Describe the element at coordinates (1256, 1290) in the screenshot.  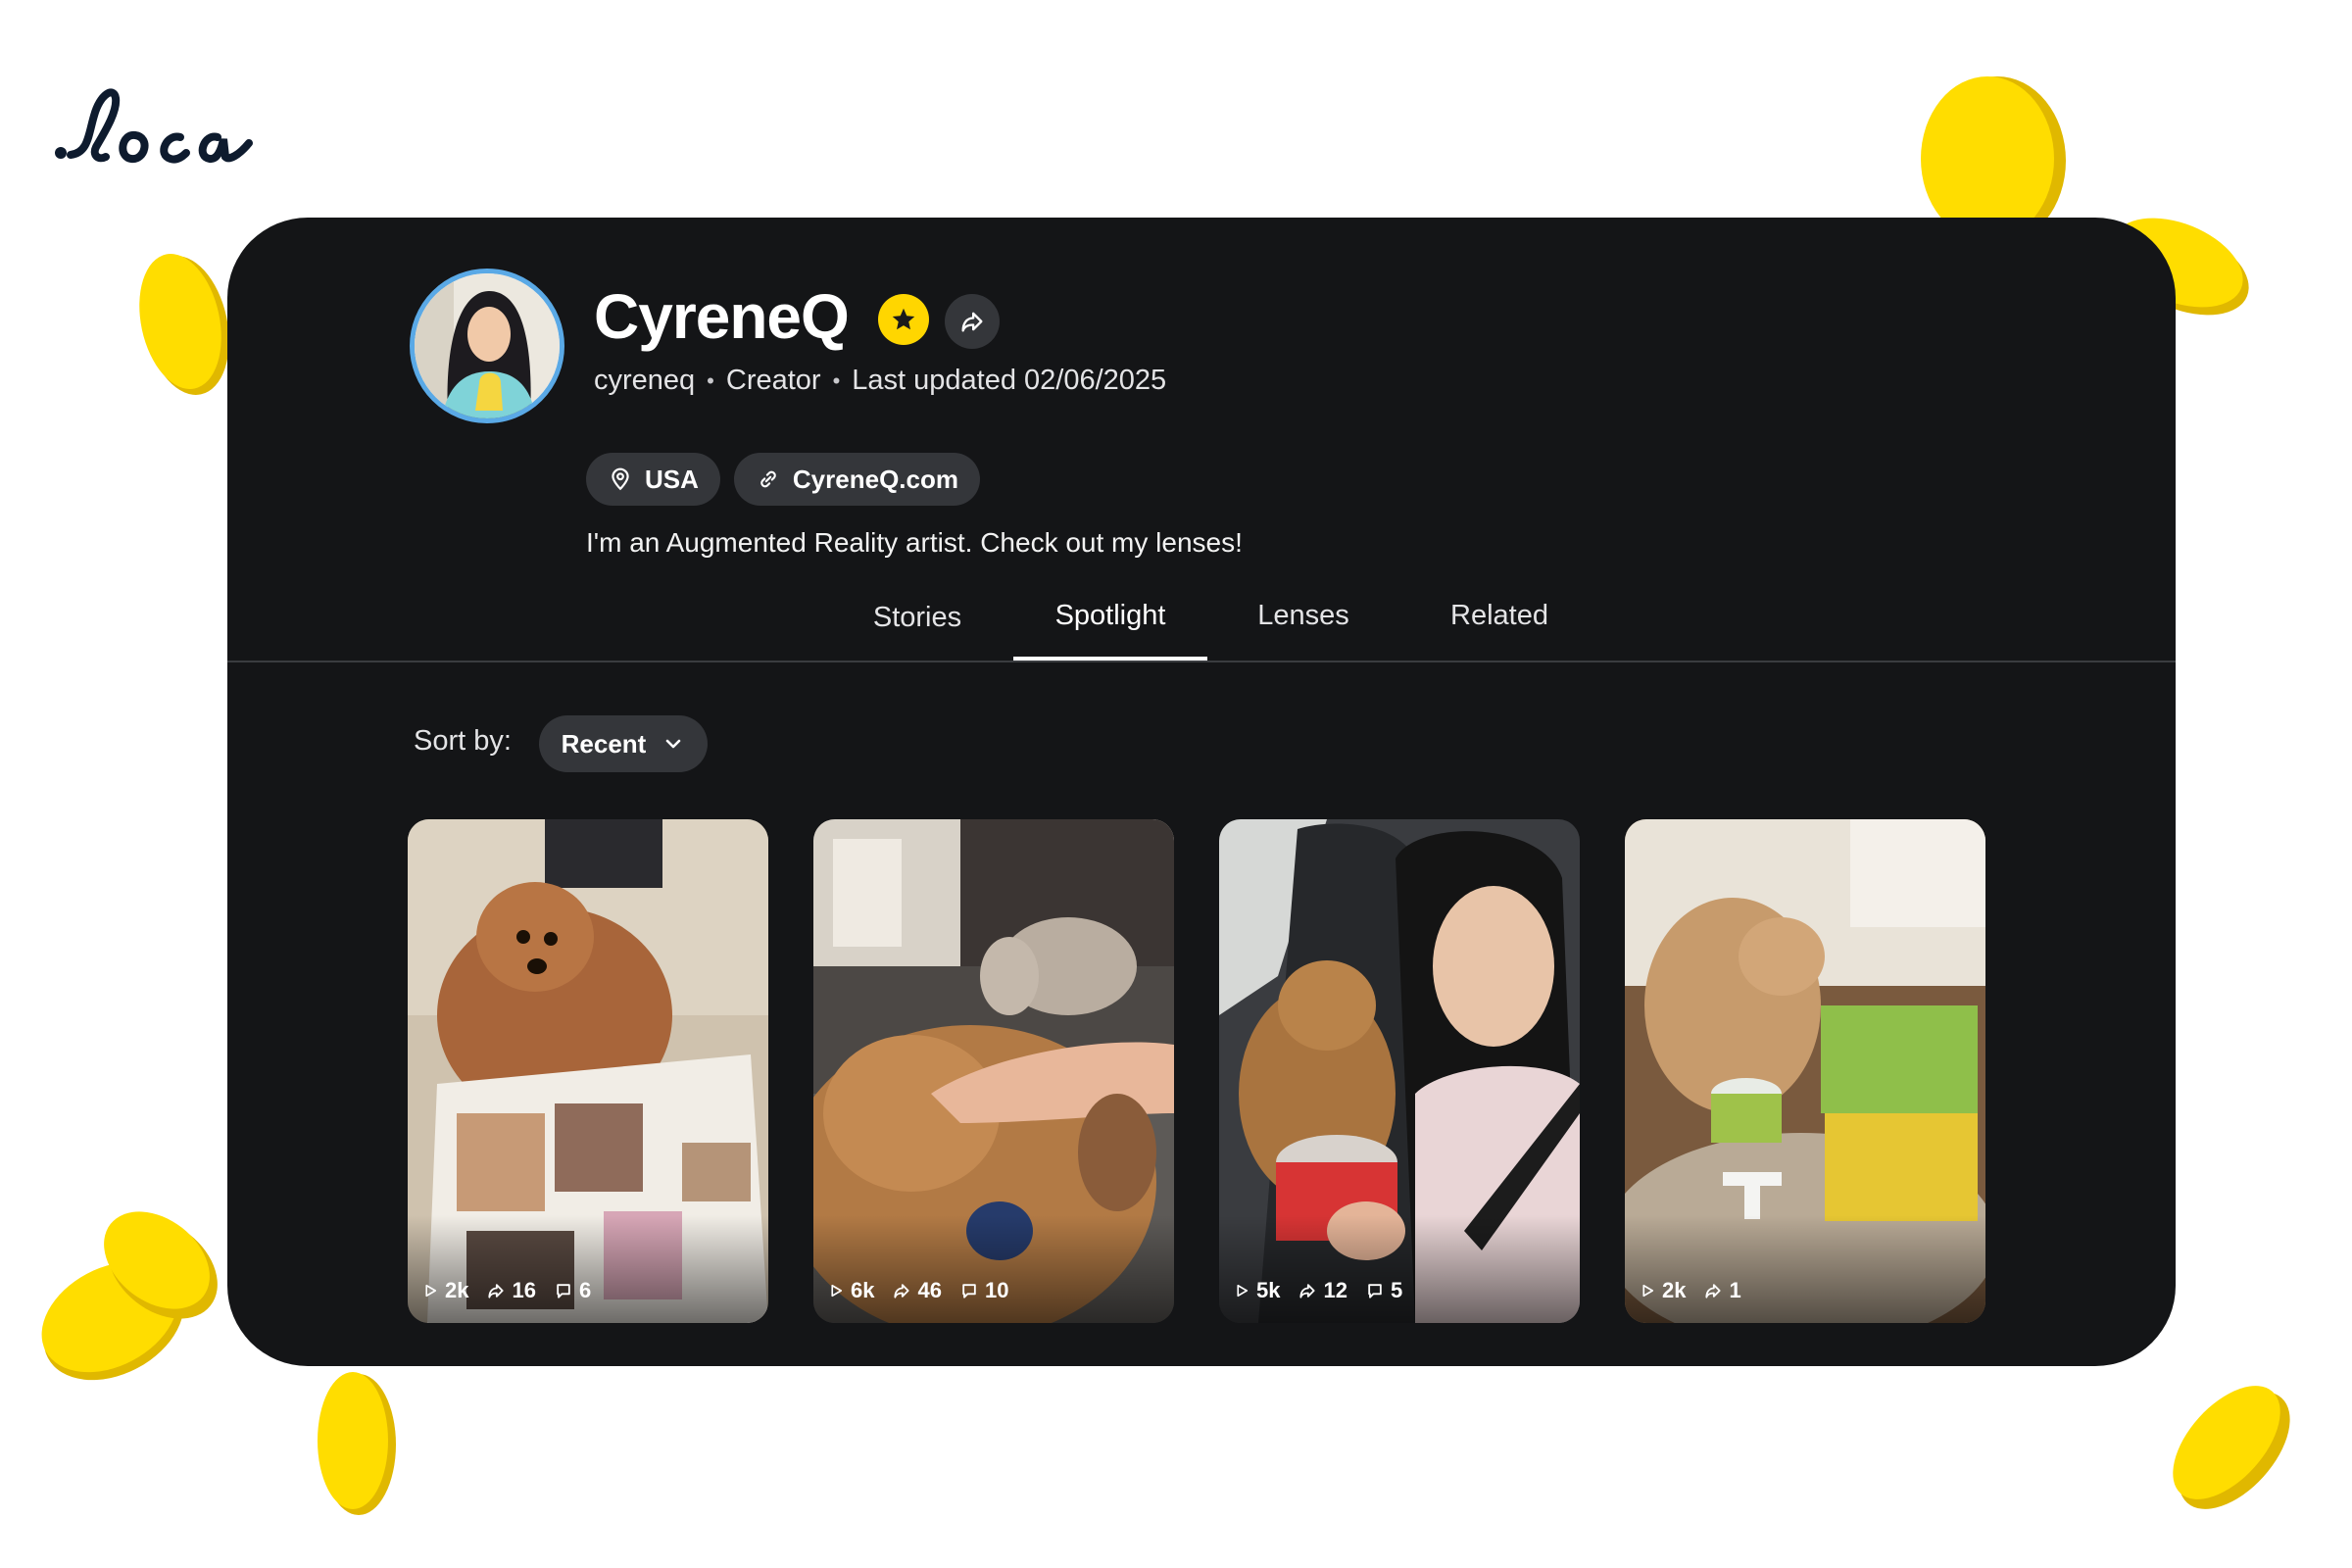
I see `views-stat: 5k` at that location.